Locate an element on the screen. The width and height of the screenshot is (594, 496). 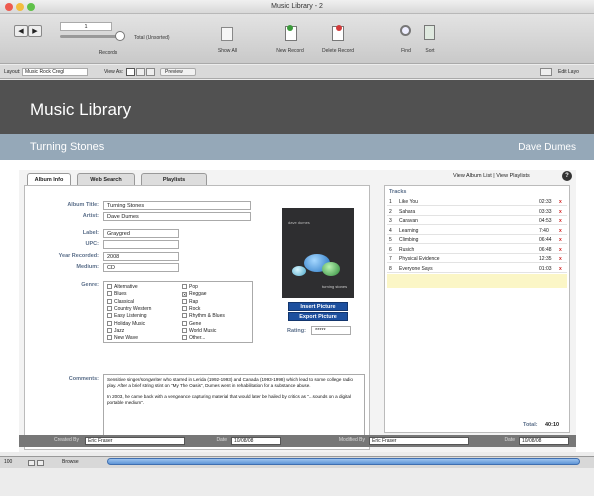
track-time: 7:40 is located at coordinates (544, 231).